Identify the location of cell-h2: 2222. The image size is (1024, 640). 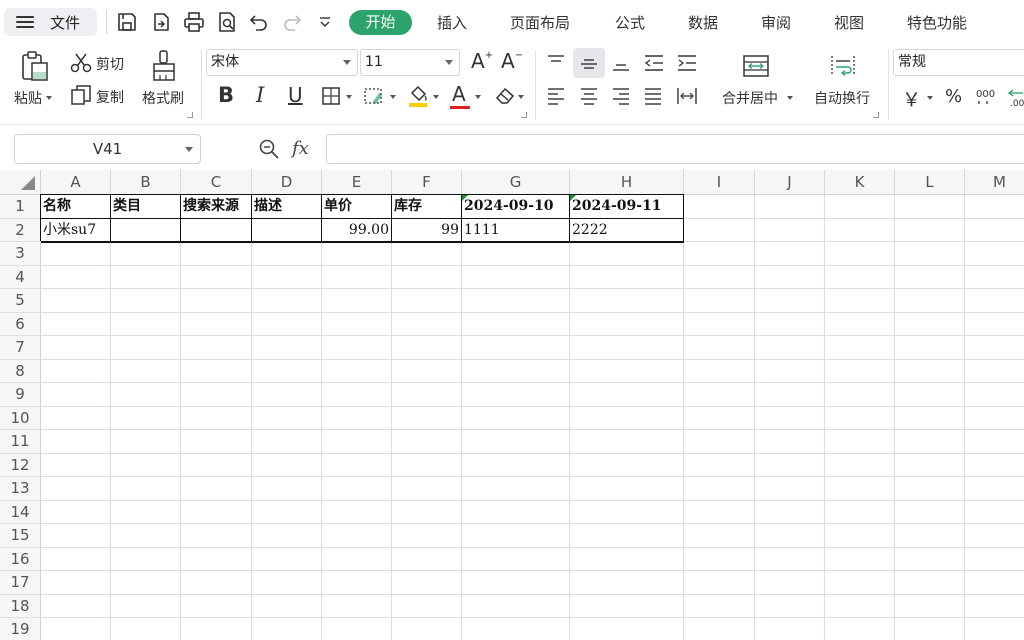
(626, 230).